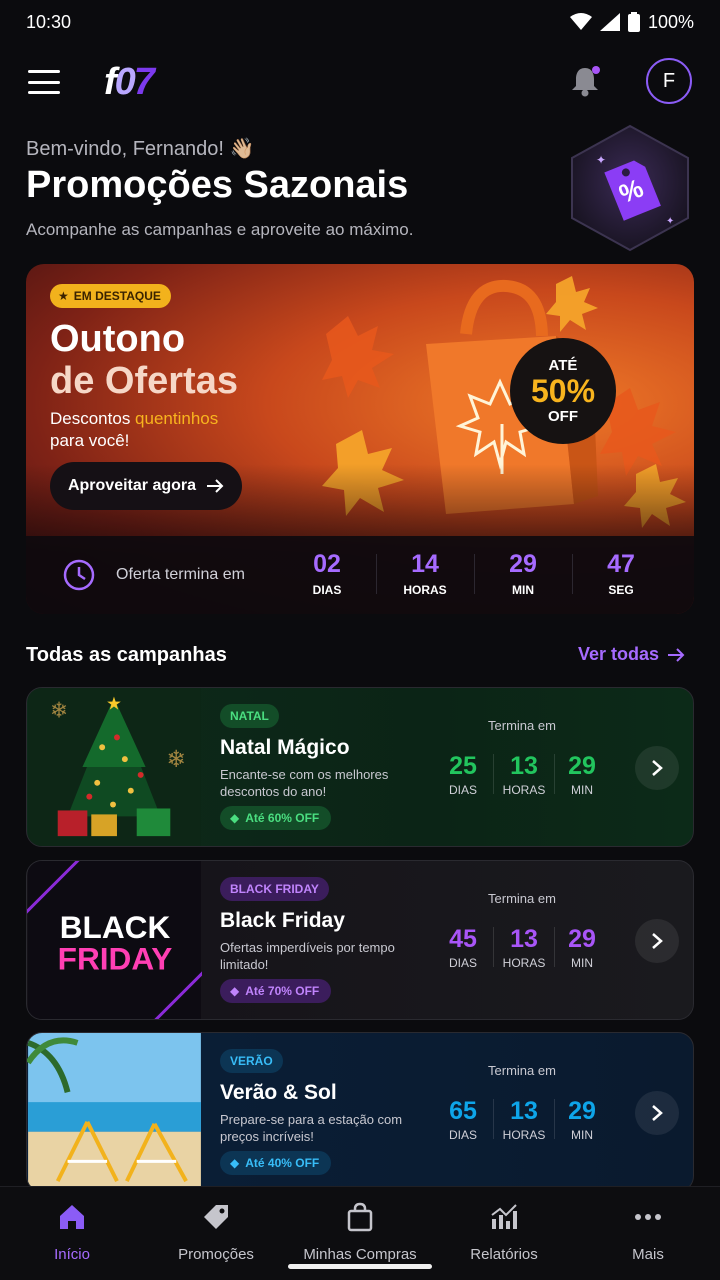 Image resolution: width=720 pixels, height=1280 pixels. Describe the element at coordinates (278, 1092) in the screenshot. I see `campaign-title: Verão & Sol` at that location.